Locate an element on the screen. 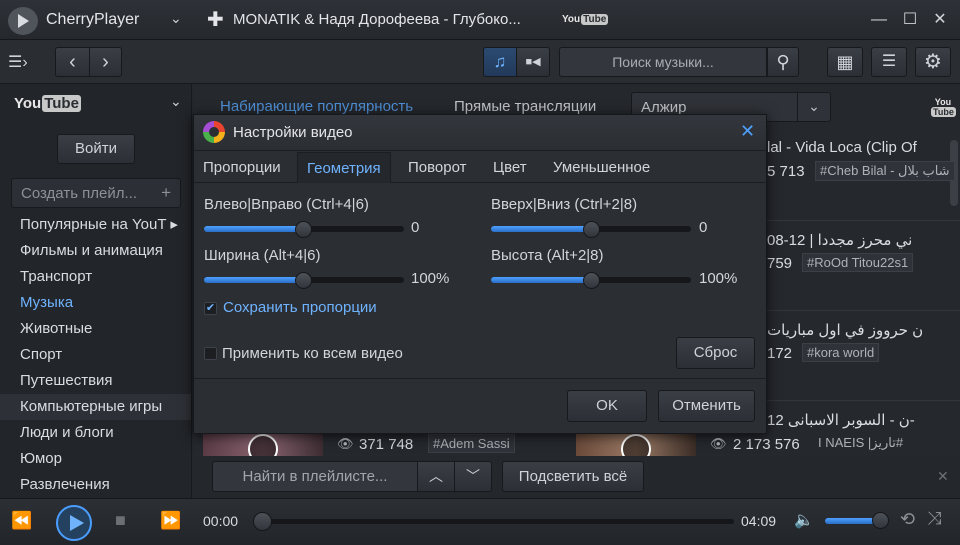  create-playlist-input: Создать плейл... + is located at coordinates (96, 193).